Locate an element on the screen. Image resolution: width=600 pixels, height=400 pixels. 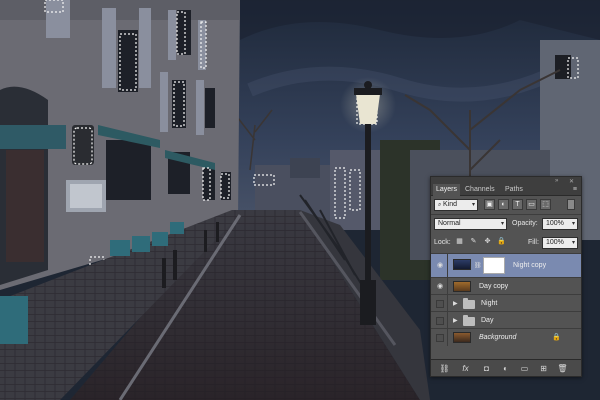
fill-field: 100% ▾ is located at coordinates (560, 243).